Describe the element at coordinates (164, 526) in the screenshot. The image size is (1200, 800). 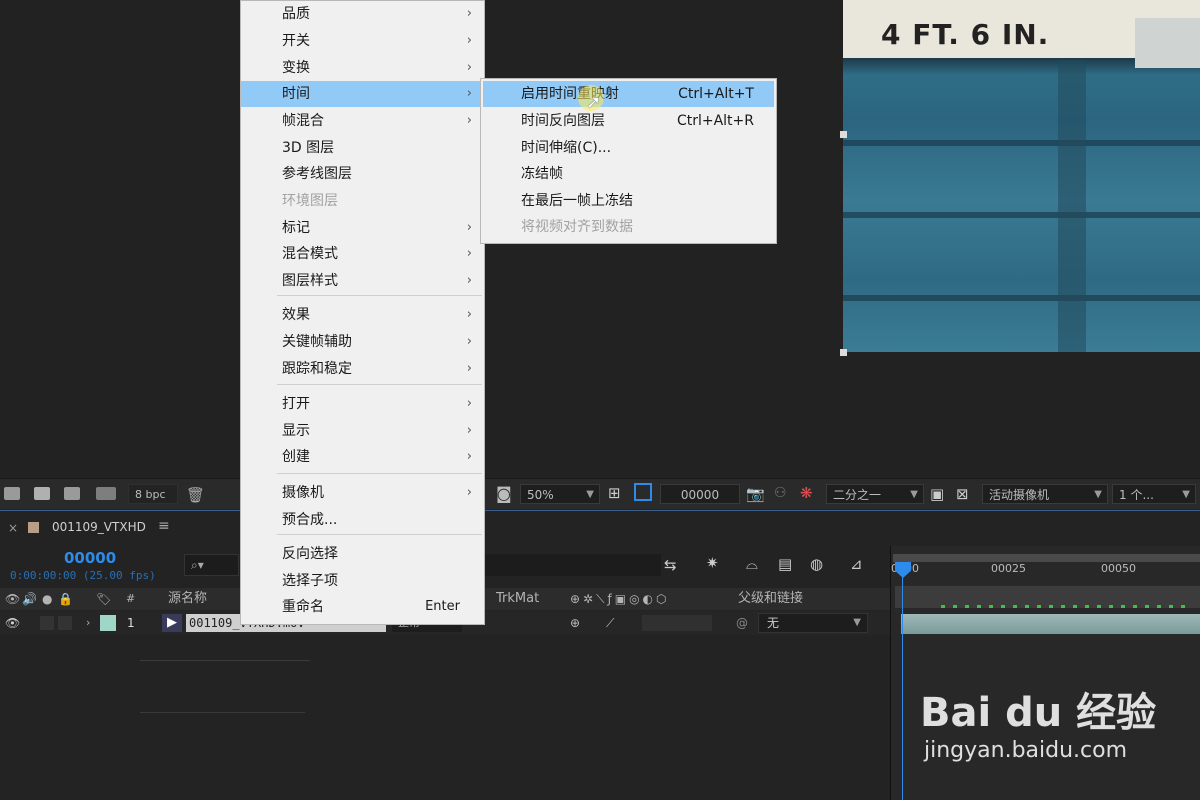
I see `panel-menu-icon: ≡` at that location.